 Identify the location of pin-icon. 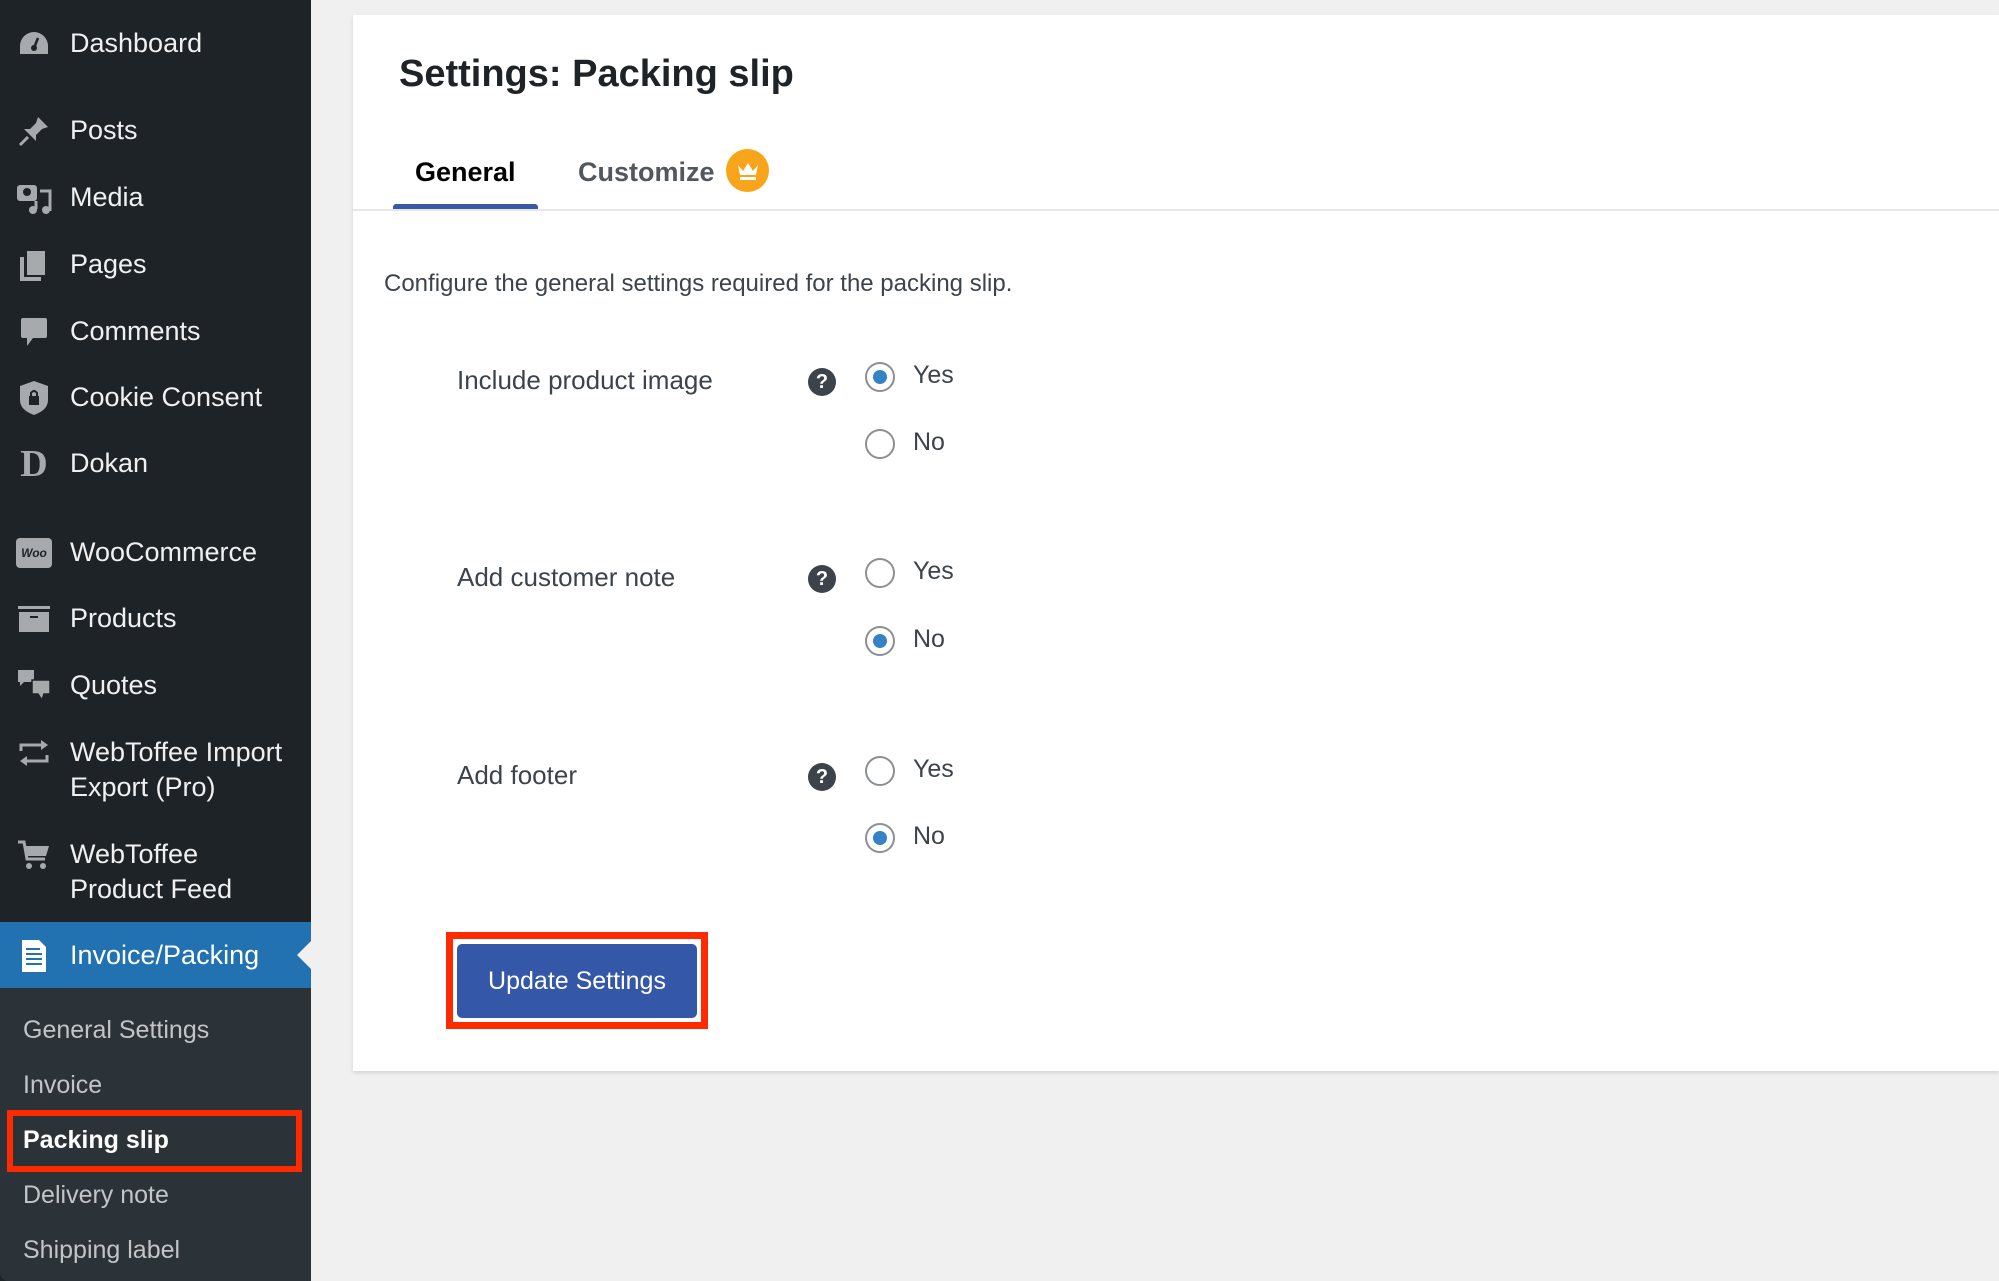
(34, 131).